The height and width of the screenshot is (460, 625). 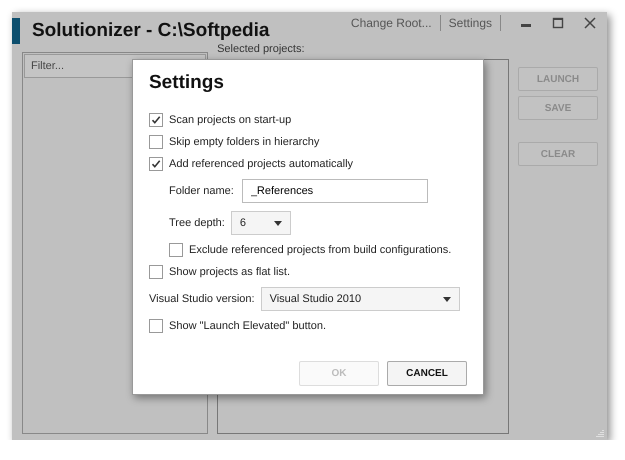 What do you see at coordinates (197, 223) in the screenshot?
I see `dropdown-label: Tree depth:` at bounding box center [197, 223].